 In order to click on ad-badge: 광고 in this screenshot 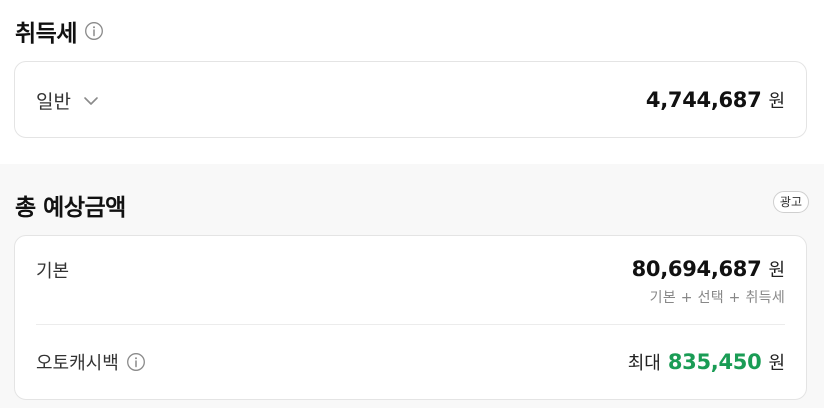, I will do `click(790, 202)`.